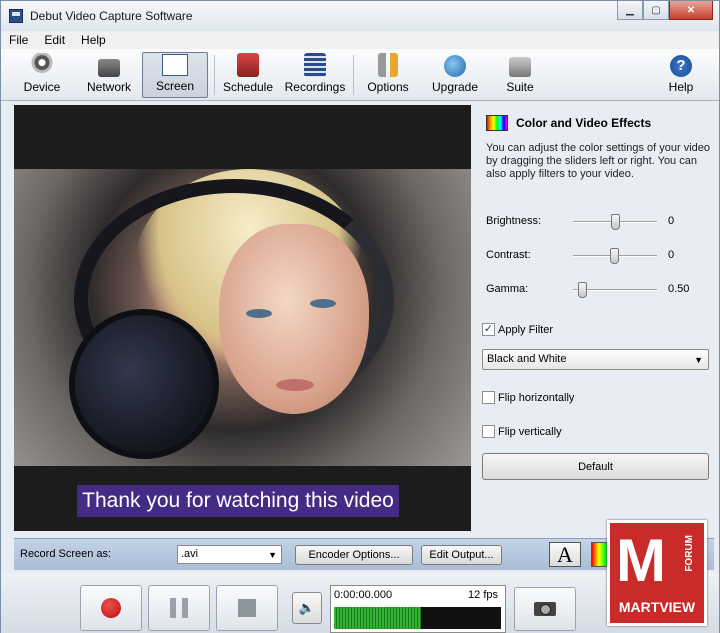  What do you see at coordinates (565, 554) in the screenshot?
I see `text-overlay-button: A` at bounding box center [565, 554].